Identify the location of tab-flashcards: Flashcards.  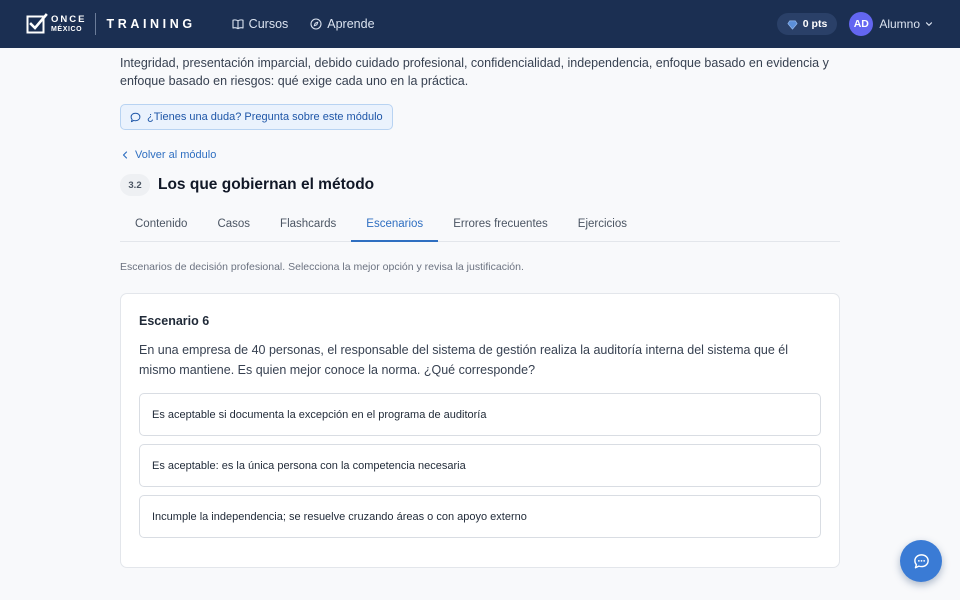
(308, 225).